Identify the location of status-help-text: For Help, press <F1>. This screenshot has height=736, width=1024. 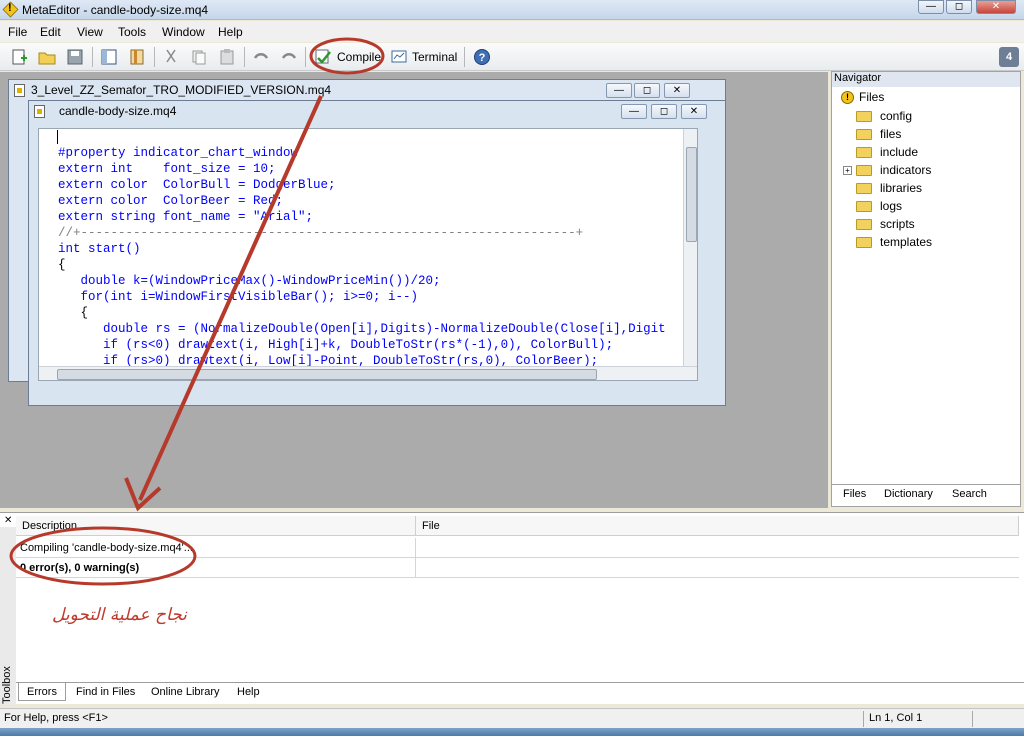
(56, 718).